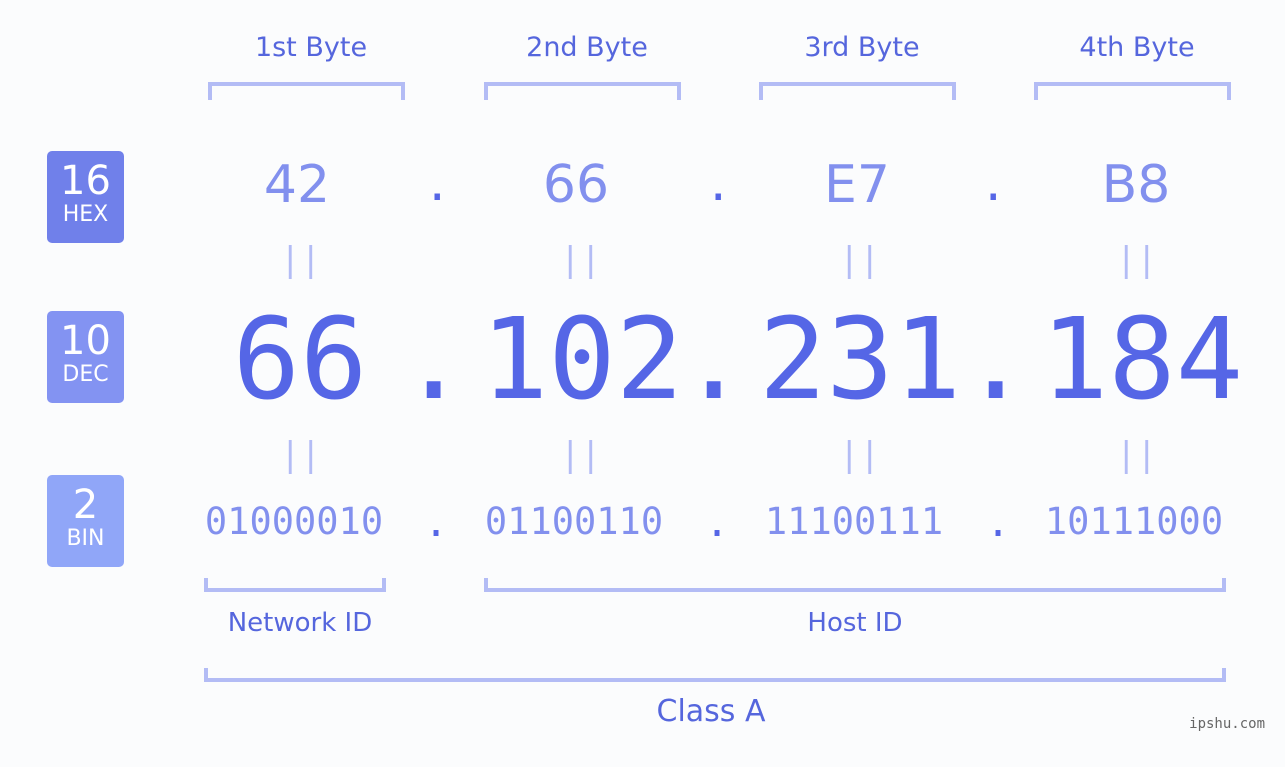 The width and height of the screenshot is (1285, 767). I want to click on host-id-label: Host ID, so click(855, 623).